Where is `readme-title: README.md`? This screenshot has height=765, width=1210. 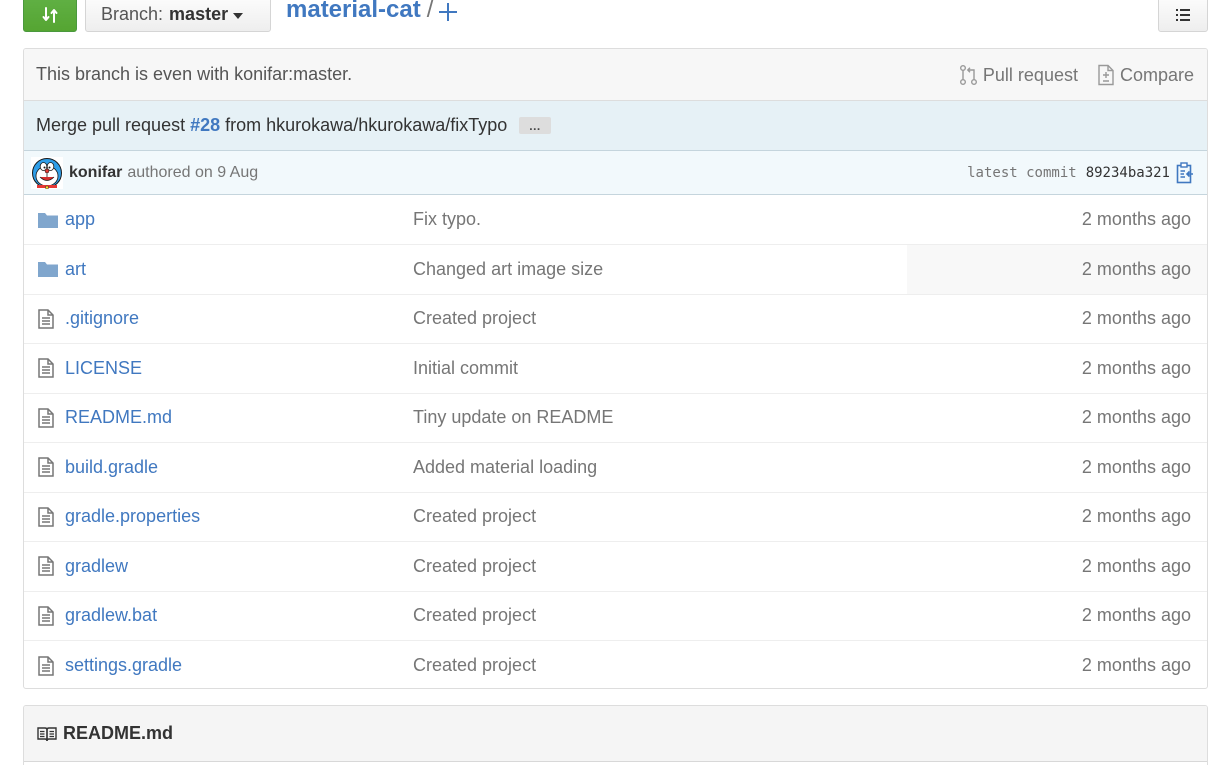 readme-title: README.md is located at coordinates (118, 733).